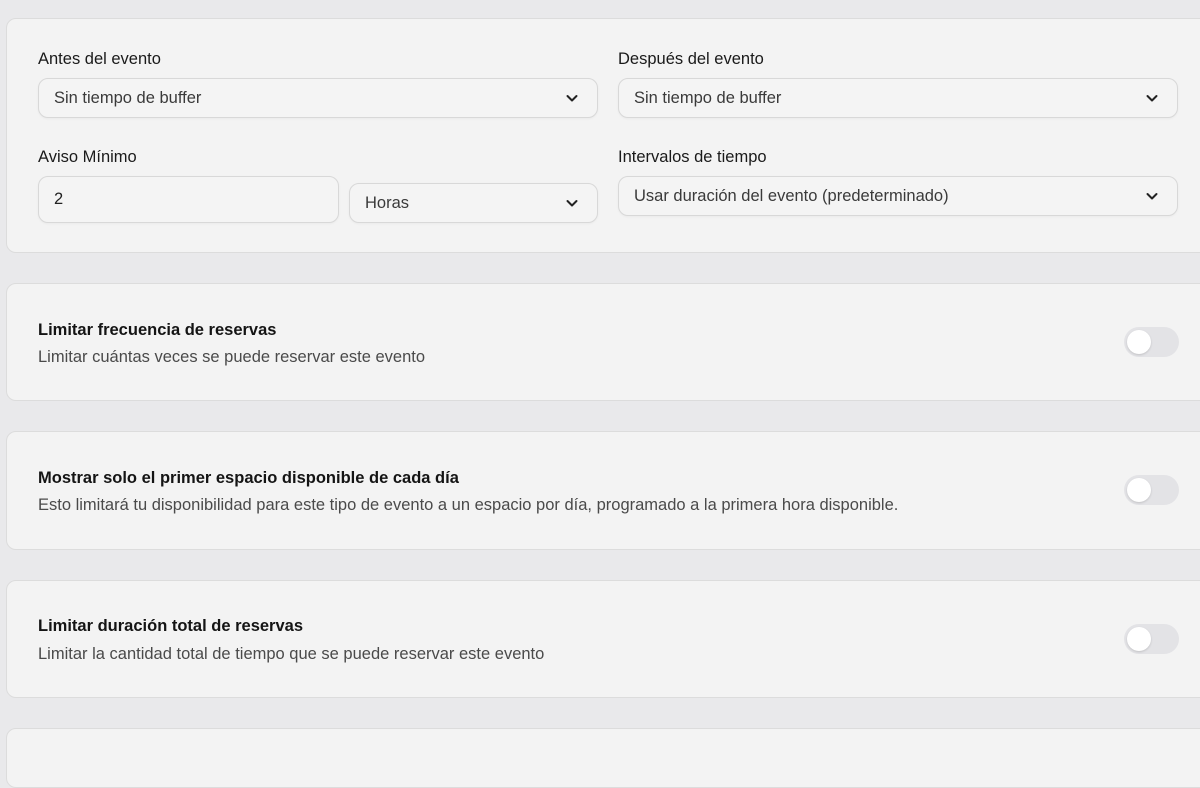 This screenshot has height=788, width=1200. I want to click on minimum-notice-input: 2, so click(188, 199).